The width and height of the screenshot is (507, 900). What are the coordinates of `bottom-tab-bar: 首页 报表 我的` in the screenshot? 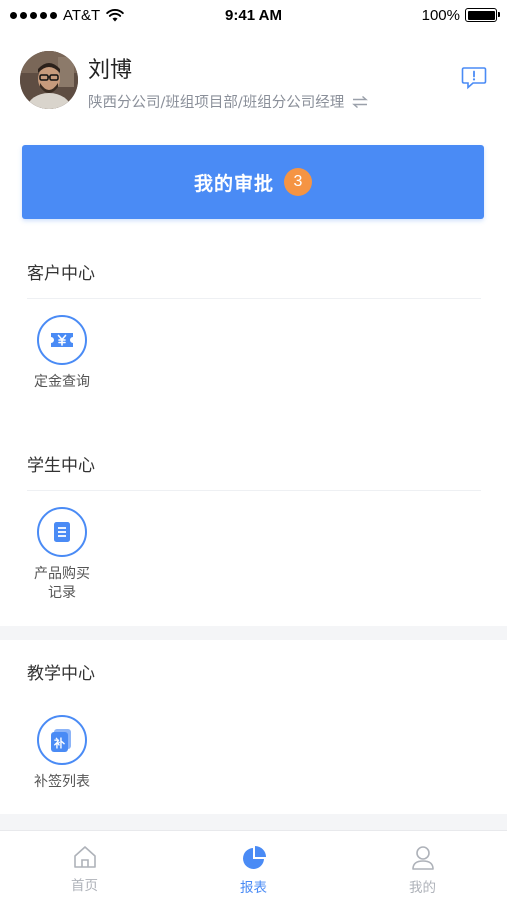 It's located at (253, 865).